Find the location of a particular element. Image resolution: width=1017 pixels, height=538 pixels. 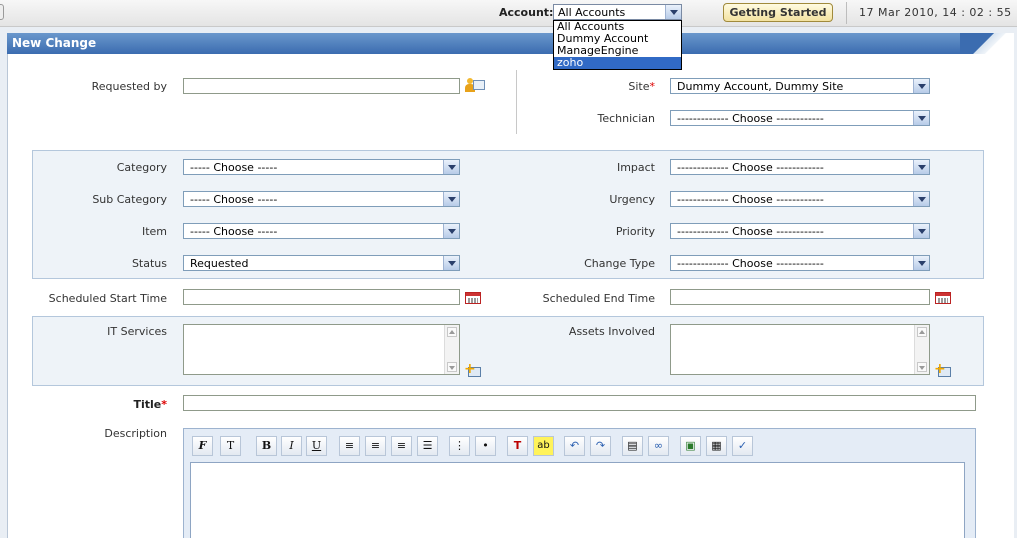

scheduled-end-label: Scheduled End Time is located at coordinates (598, 298).